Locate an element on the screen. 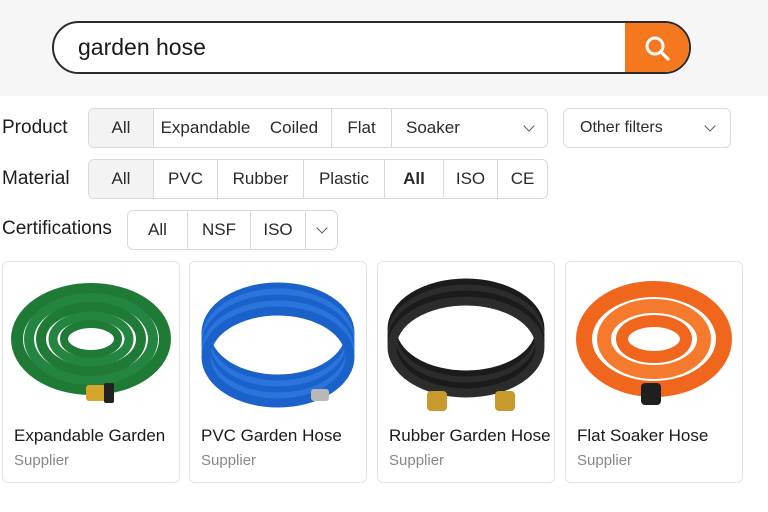  flat-hose-image is located at coordinates (654, 343).